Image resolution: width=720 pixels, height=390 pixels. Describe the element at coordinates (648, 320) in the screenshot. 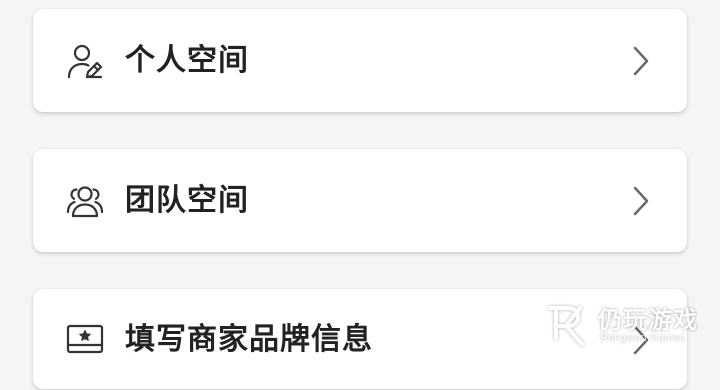

I see `watermark-title: 仍玩游戏` at that location.